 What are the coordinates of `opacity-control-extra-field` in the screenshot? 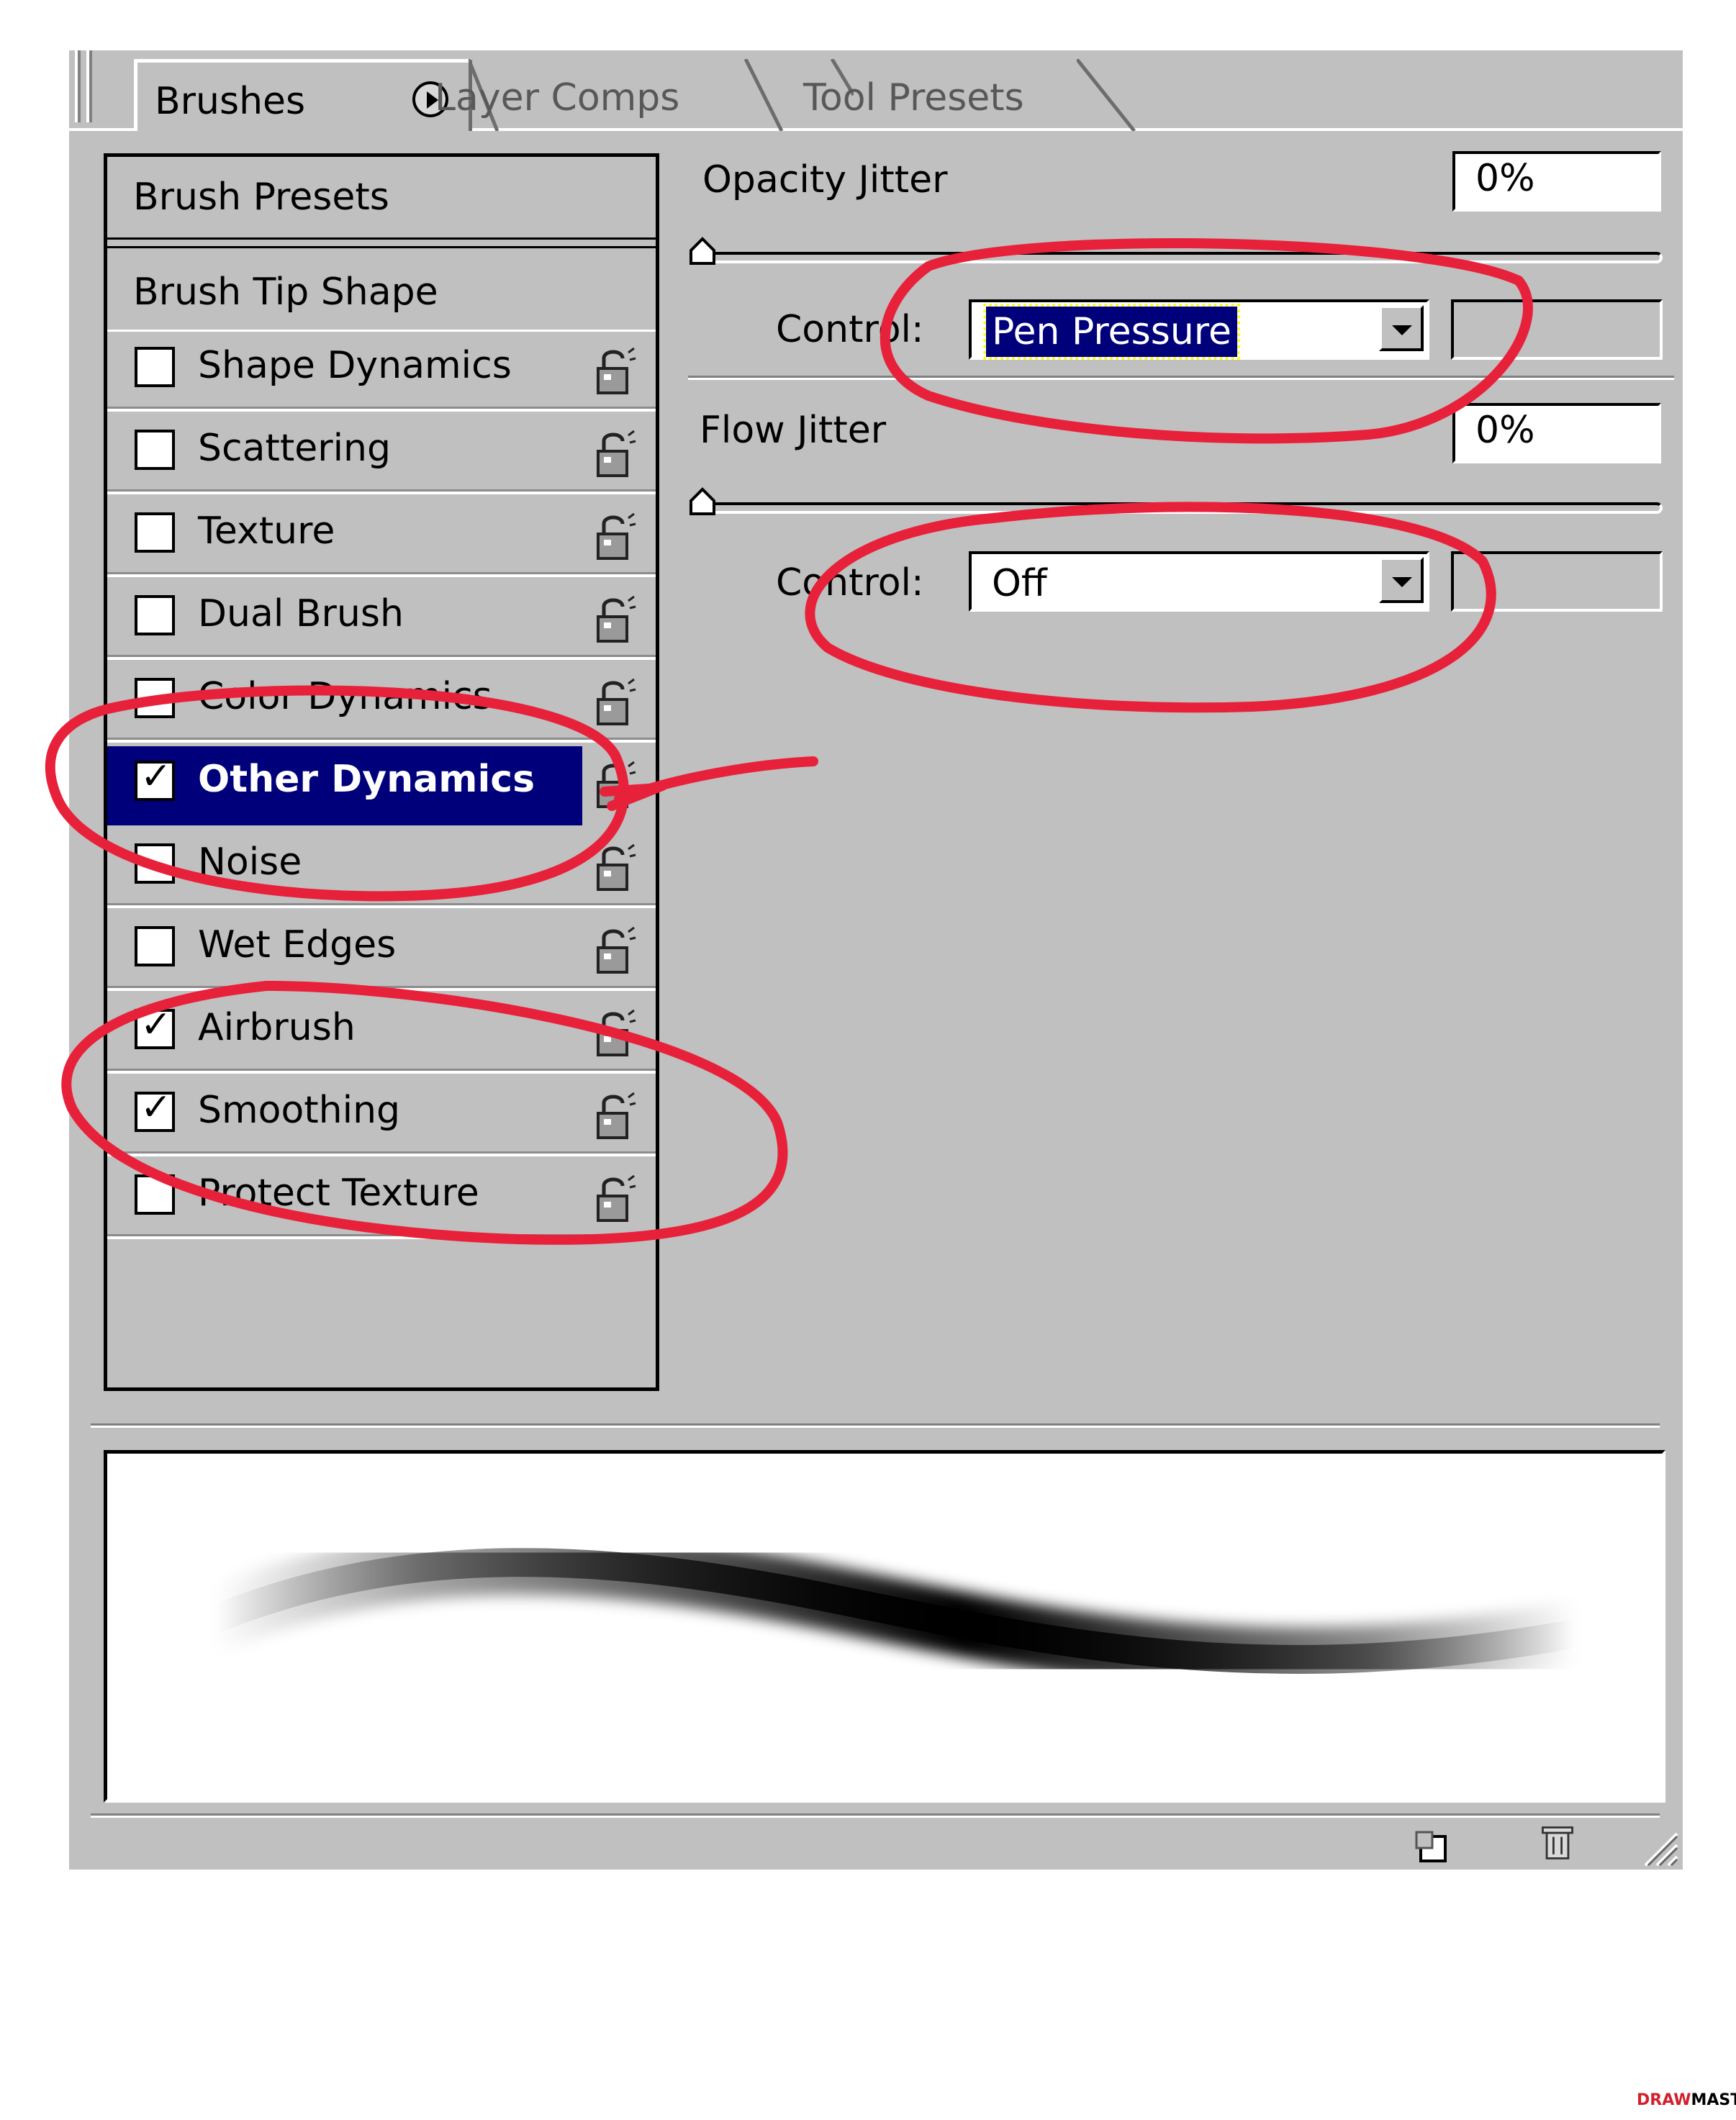 It's located at (1557, 329).